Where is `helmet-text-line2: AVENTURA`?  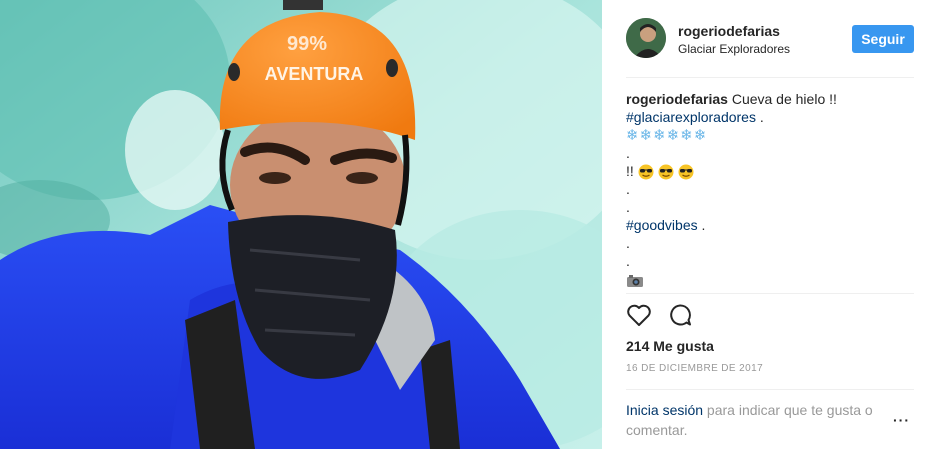 helmet-text-line2: AVENTURA is located at coordinates (314, 74).